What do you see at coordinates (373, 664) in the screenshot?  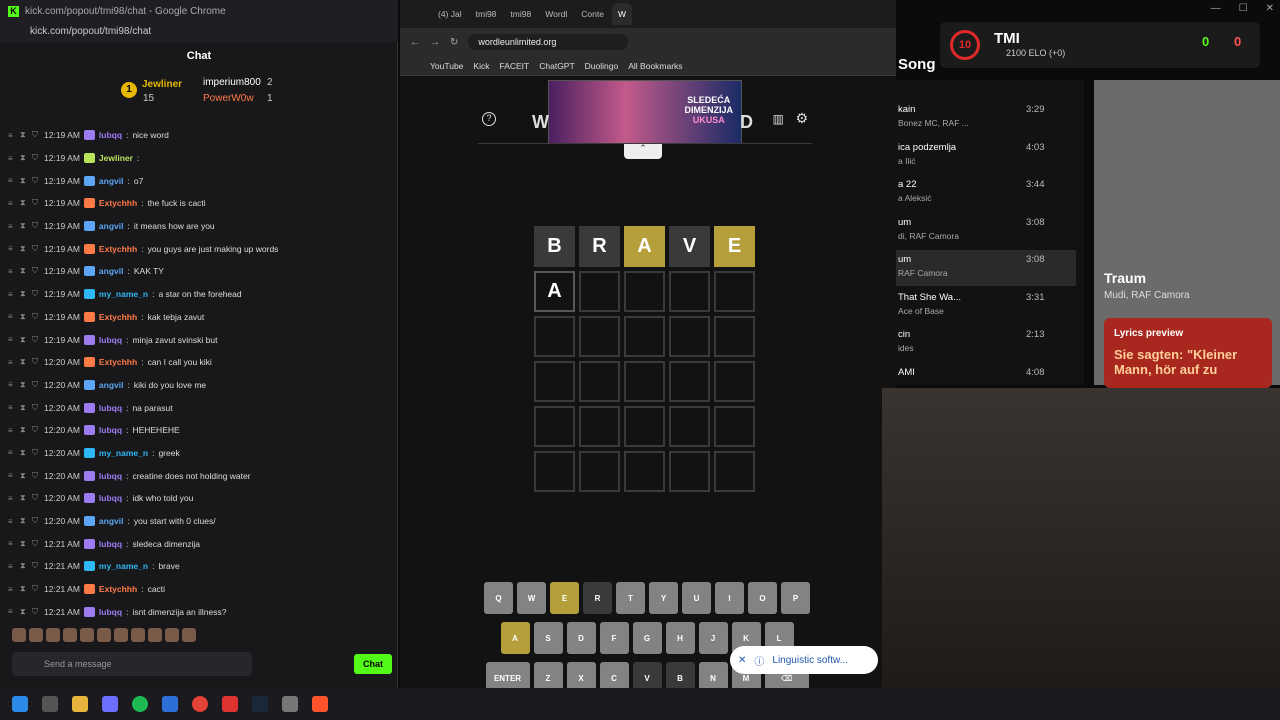 I see `chat-send-button: Chat` at bounding box center [373, 664].